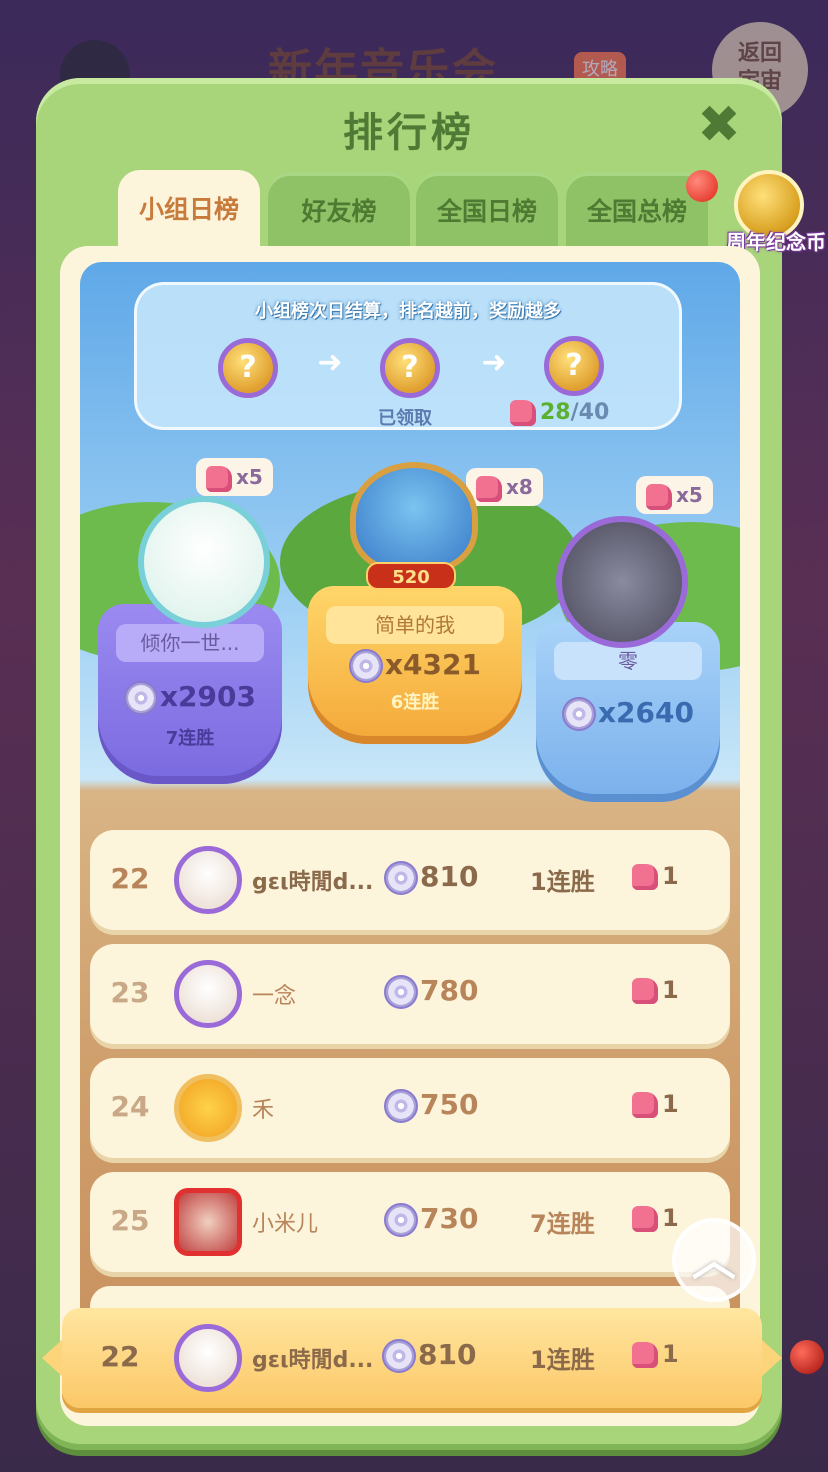 The image size is (828, 1472). I want to click on claimed-label: 已领取, so click(405, 418).